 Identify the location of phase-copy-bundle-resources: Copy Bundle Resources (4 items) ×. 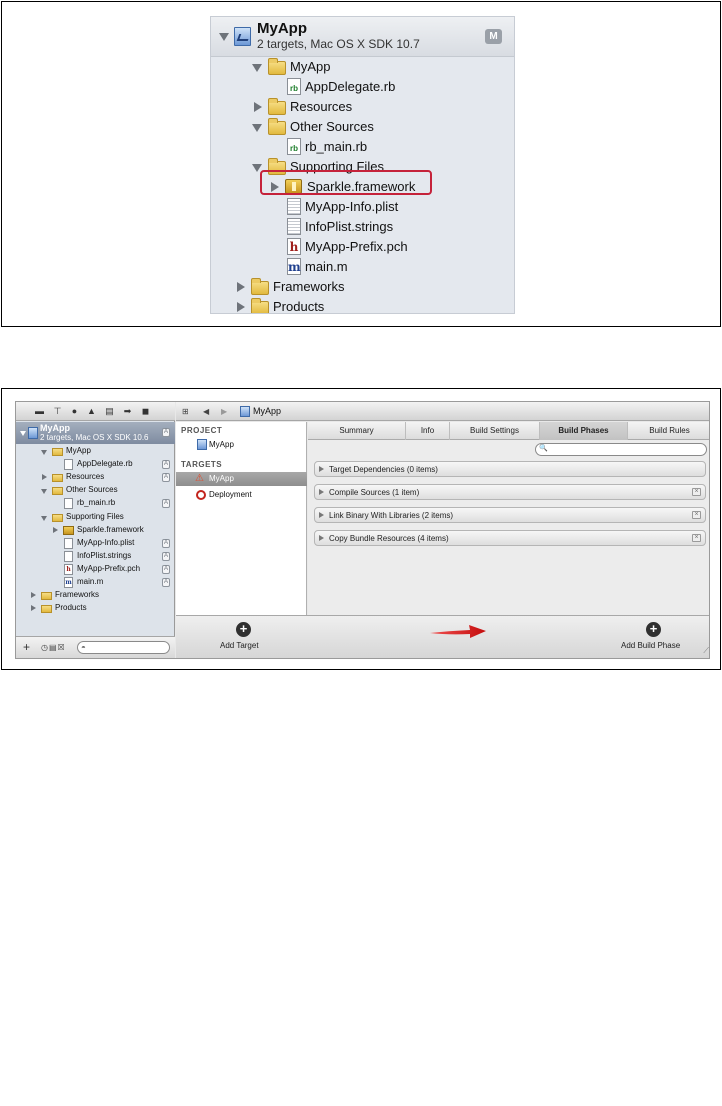
(510, 538).